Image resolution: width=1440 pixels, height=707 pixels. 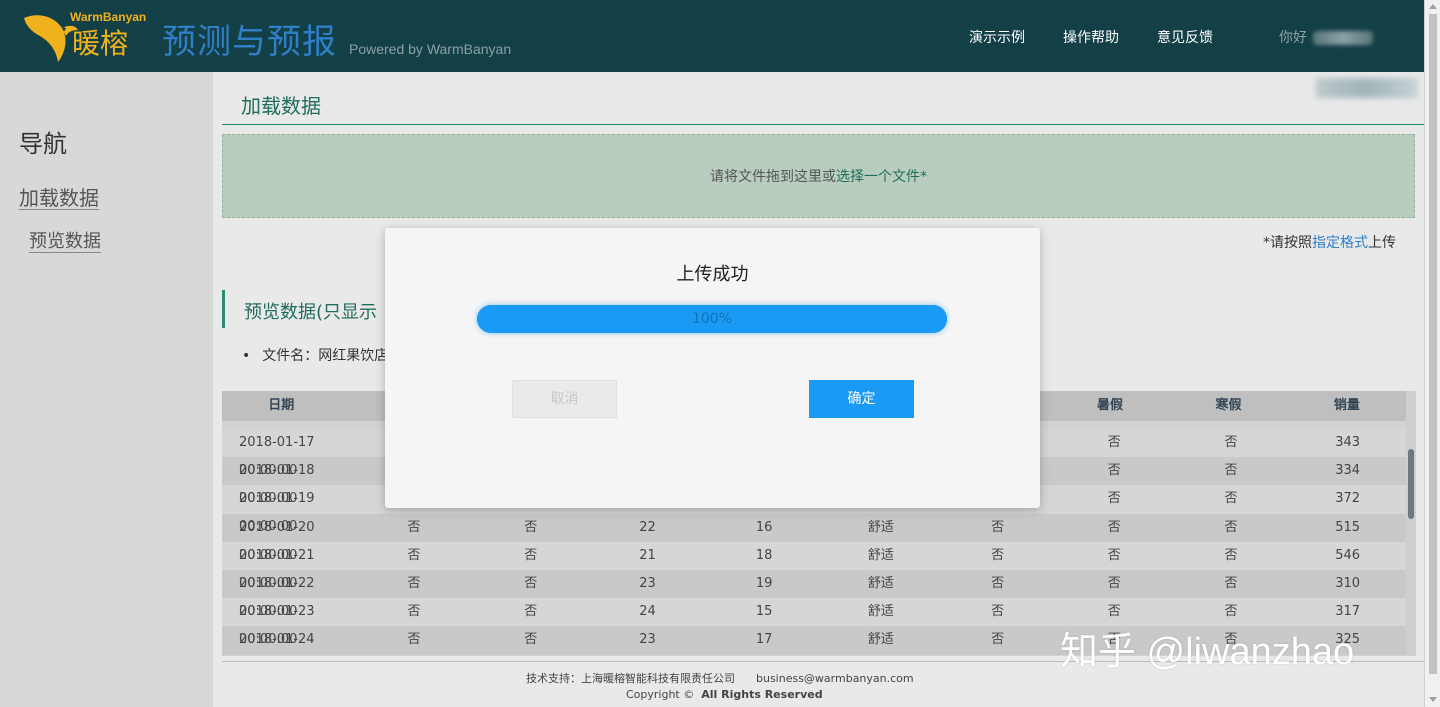 I want to click on upload-progress-bar: 100%, so click(x=712, y=319).